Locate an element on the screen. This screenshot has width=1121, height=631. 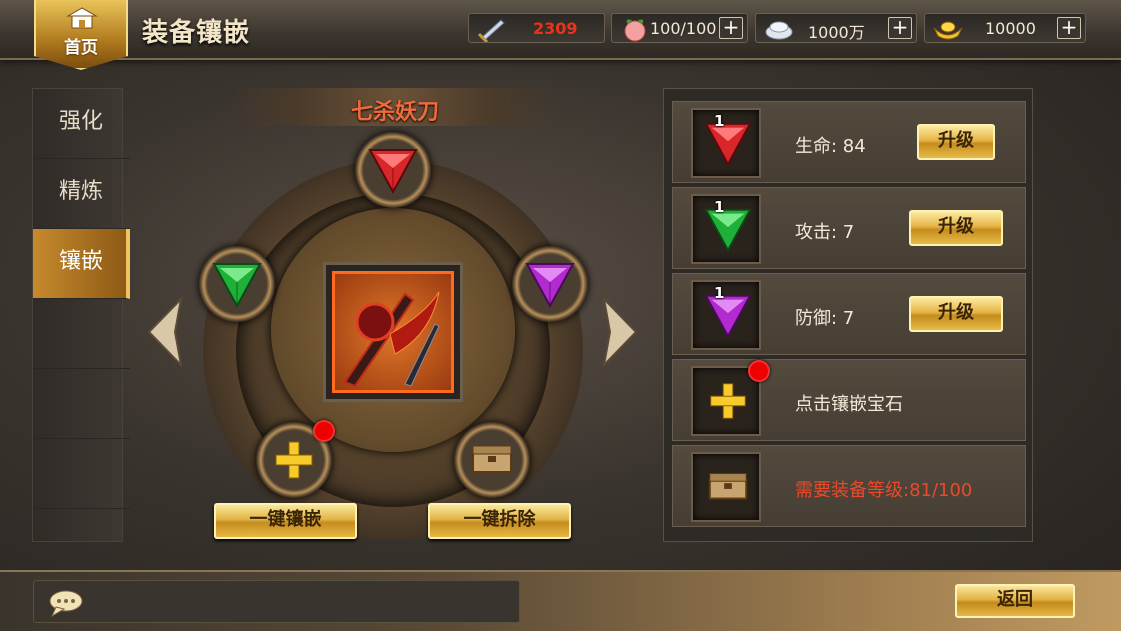
gem-slot is located at coordinates (726, 487).